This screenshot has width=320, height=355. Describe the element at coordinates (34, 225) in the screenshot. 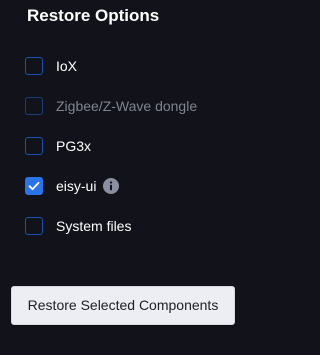

I see `system-files-checkbox` at that location.